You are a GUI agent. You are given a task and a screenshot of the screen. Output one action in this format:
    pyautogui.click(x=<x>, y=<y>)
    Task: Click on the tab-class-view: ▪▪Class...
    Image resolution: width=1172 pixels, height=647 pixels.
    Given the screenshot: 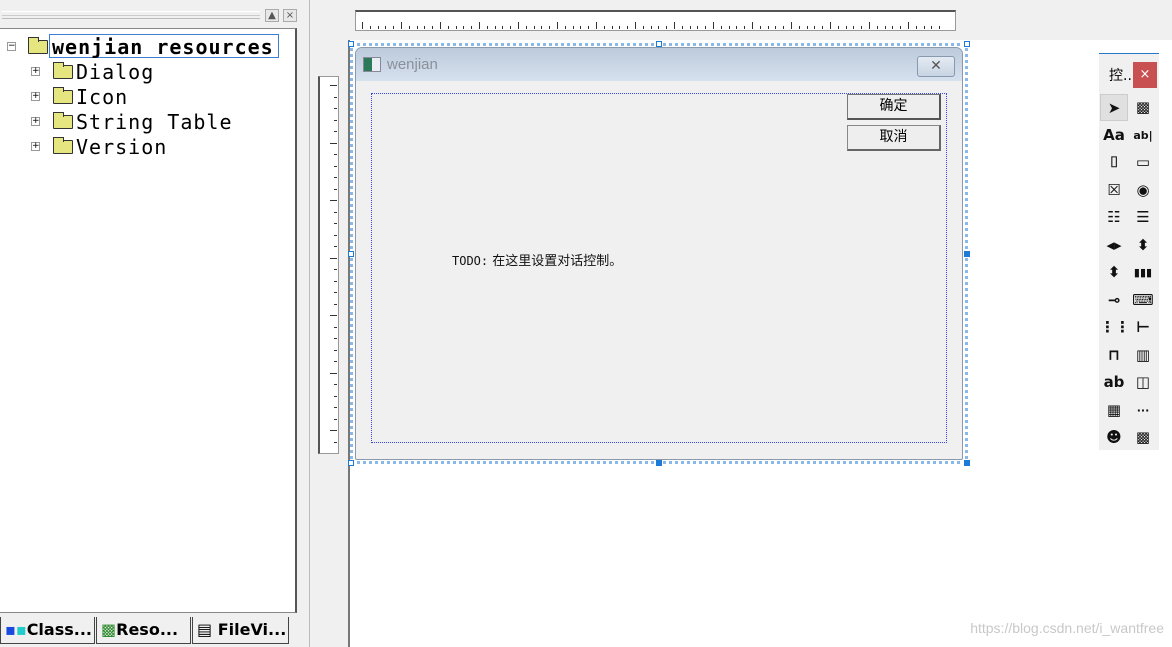 What is the action you would take?
    pyautogui.click(x=47, y=630)
    